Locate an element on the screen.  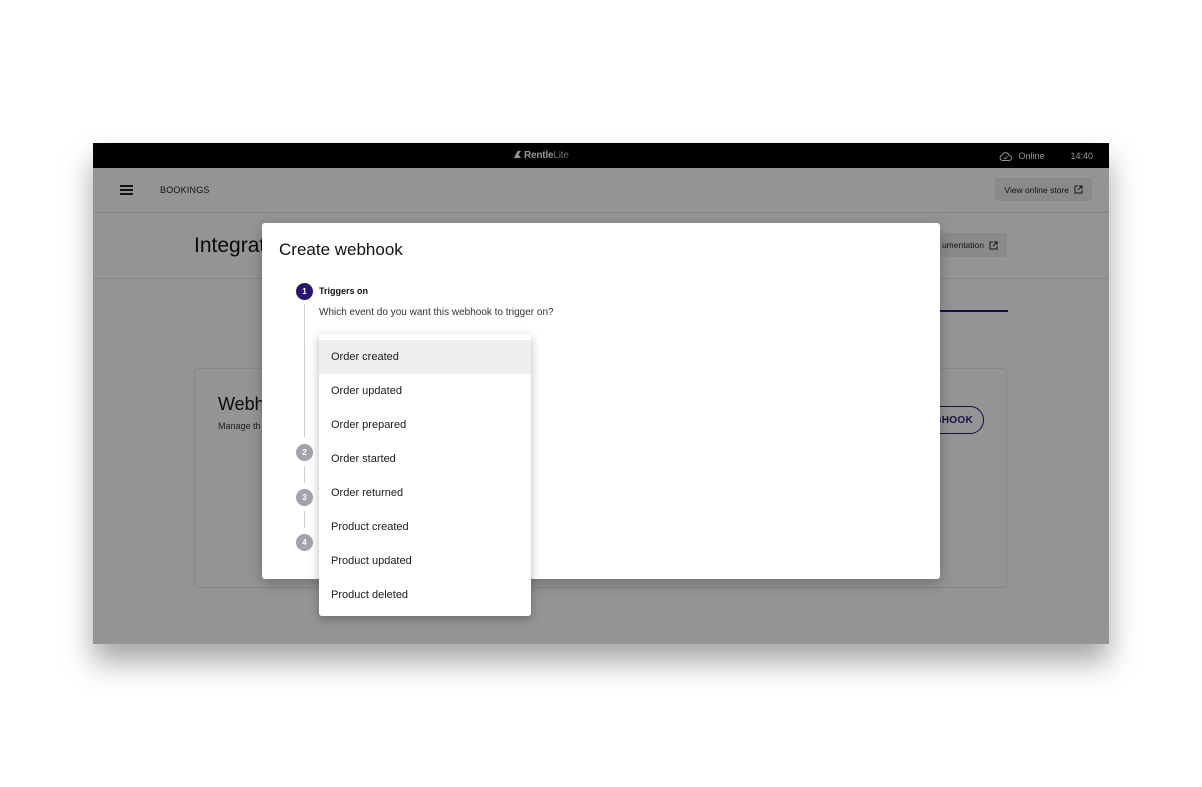
step-1-indicator: 1 is located at coordinates (304, 291).